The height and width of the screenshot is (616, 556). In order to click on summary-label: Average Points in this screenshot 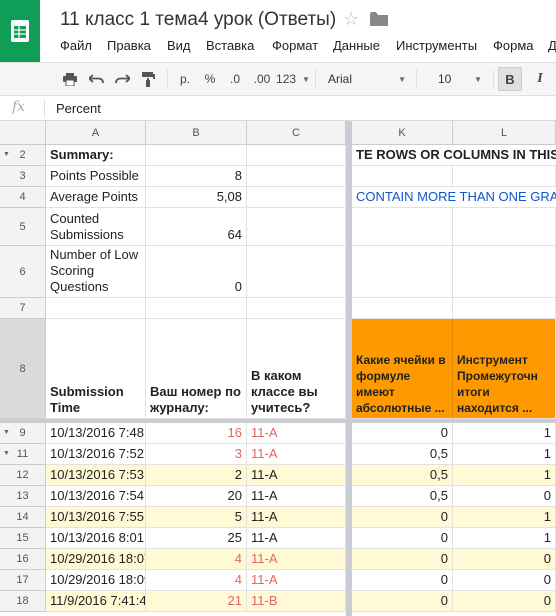, I will do `click(96, 197)`.